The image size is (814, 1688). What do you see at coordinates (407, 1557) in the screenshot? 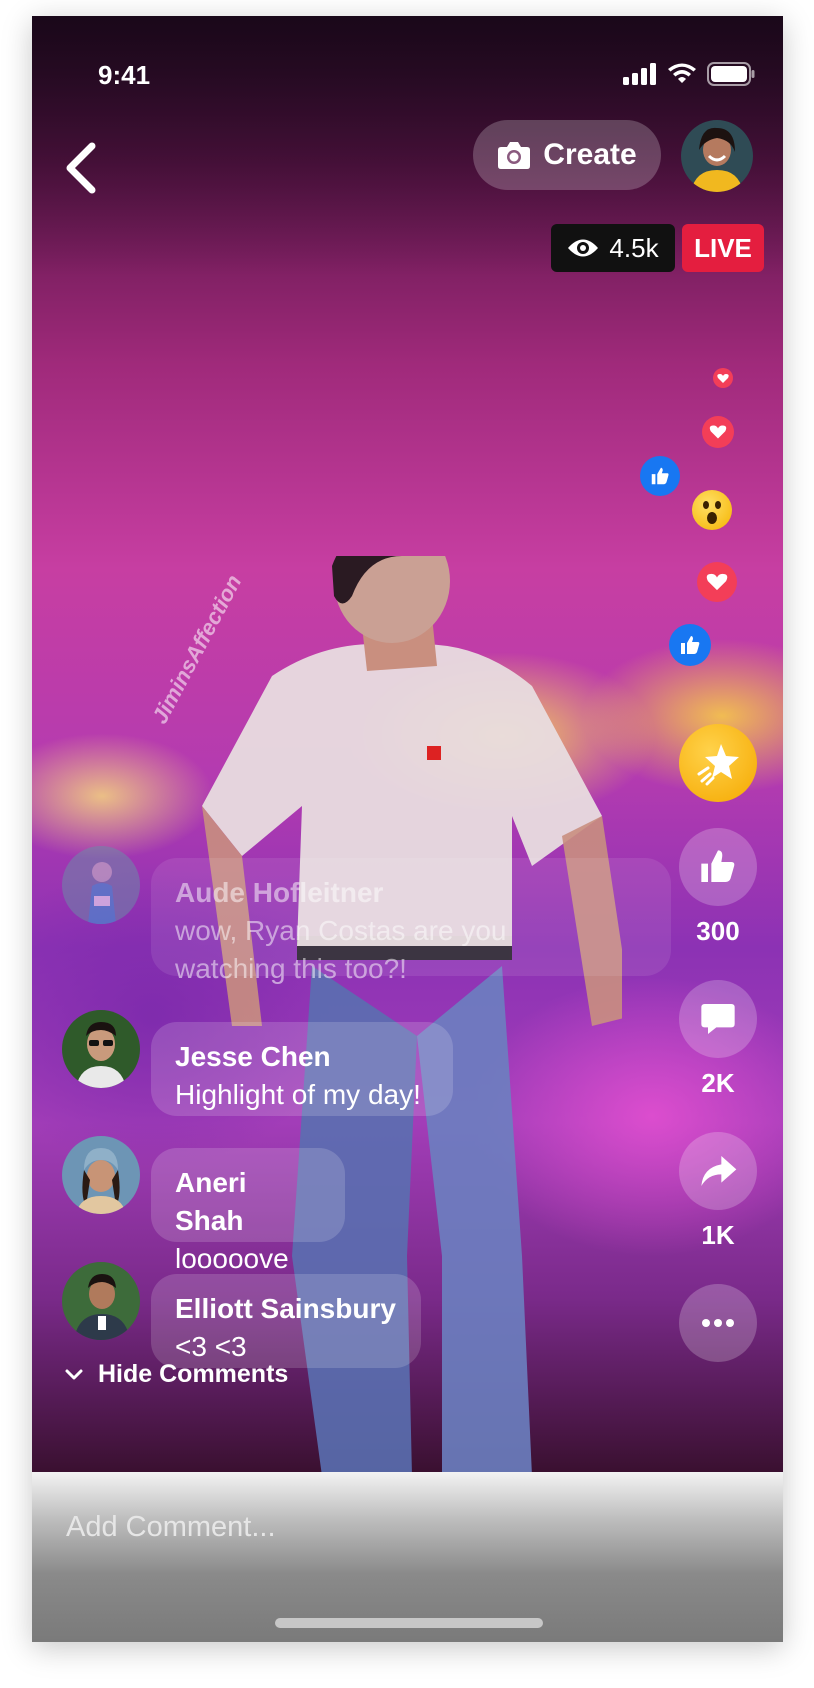
I see `comment-input-bar` at bounding box center [407, 1557].